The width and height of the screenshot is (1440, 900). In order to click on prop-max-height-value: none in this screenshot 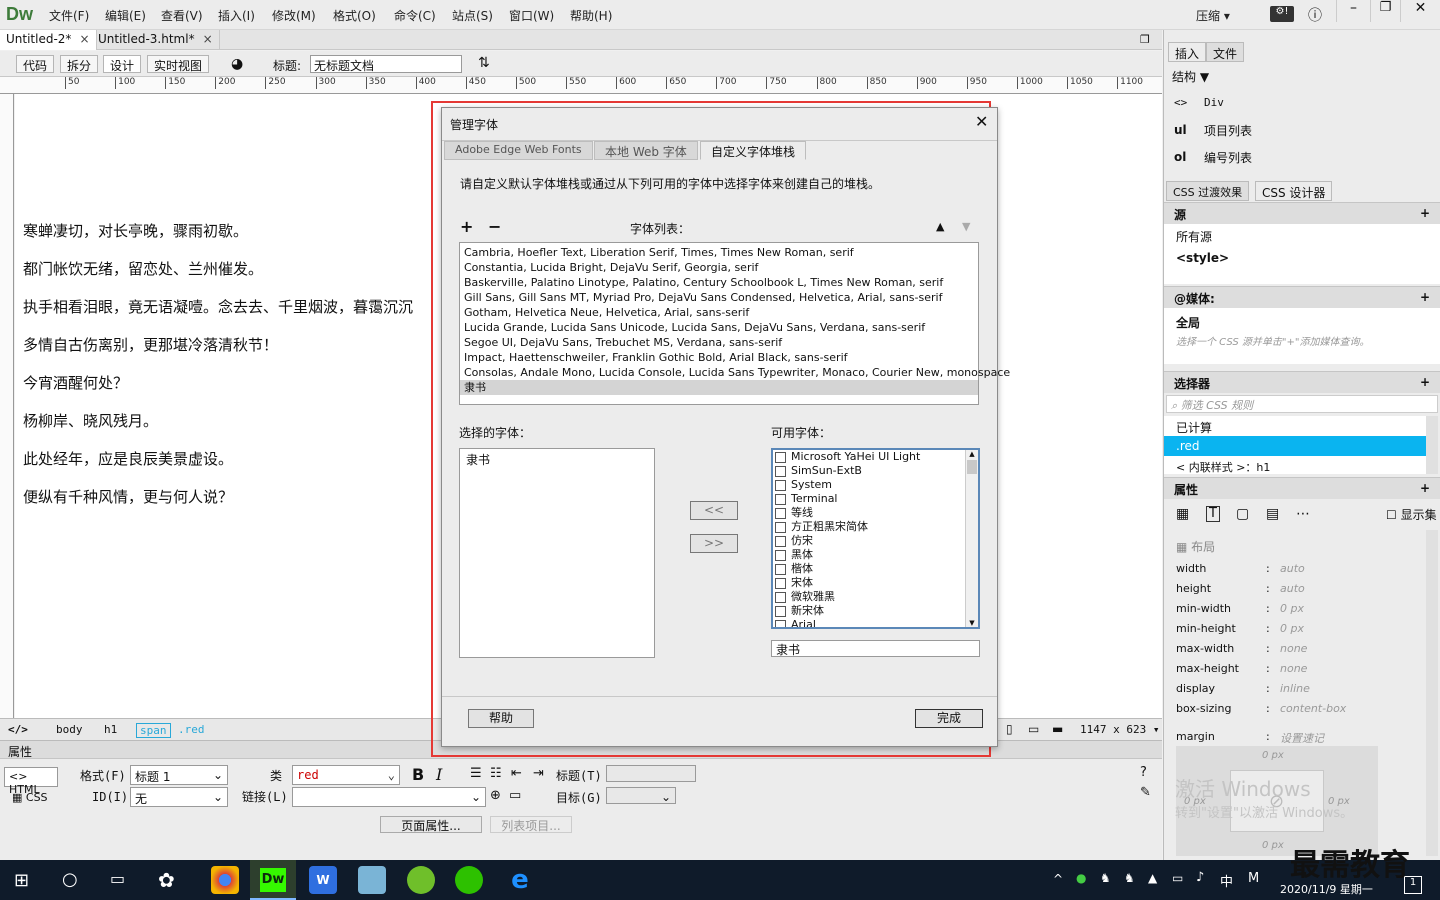, I will do `click(1293, 668)`.